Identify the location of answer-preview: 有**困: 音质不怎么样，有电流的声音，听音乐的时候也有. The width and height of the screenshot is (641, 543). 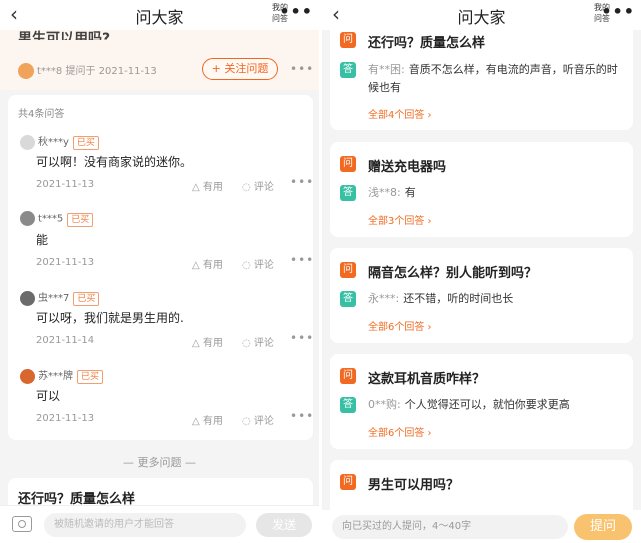
(498, 79).